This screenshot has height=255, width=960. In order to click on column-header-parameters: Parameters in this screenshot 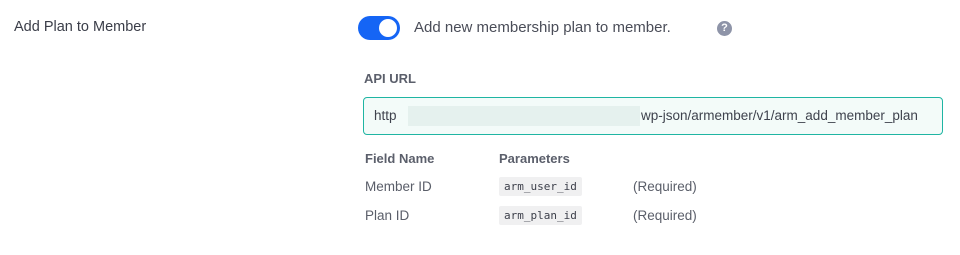, I will do `click(534, 158)`.